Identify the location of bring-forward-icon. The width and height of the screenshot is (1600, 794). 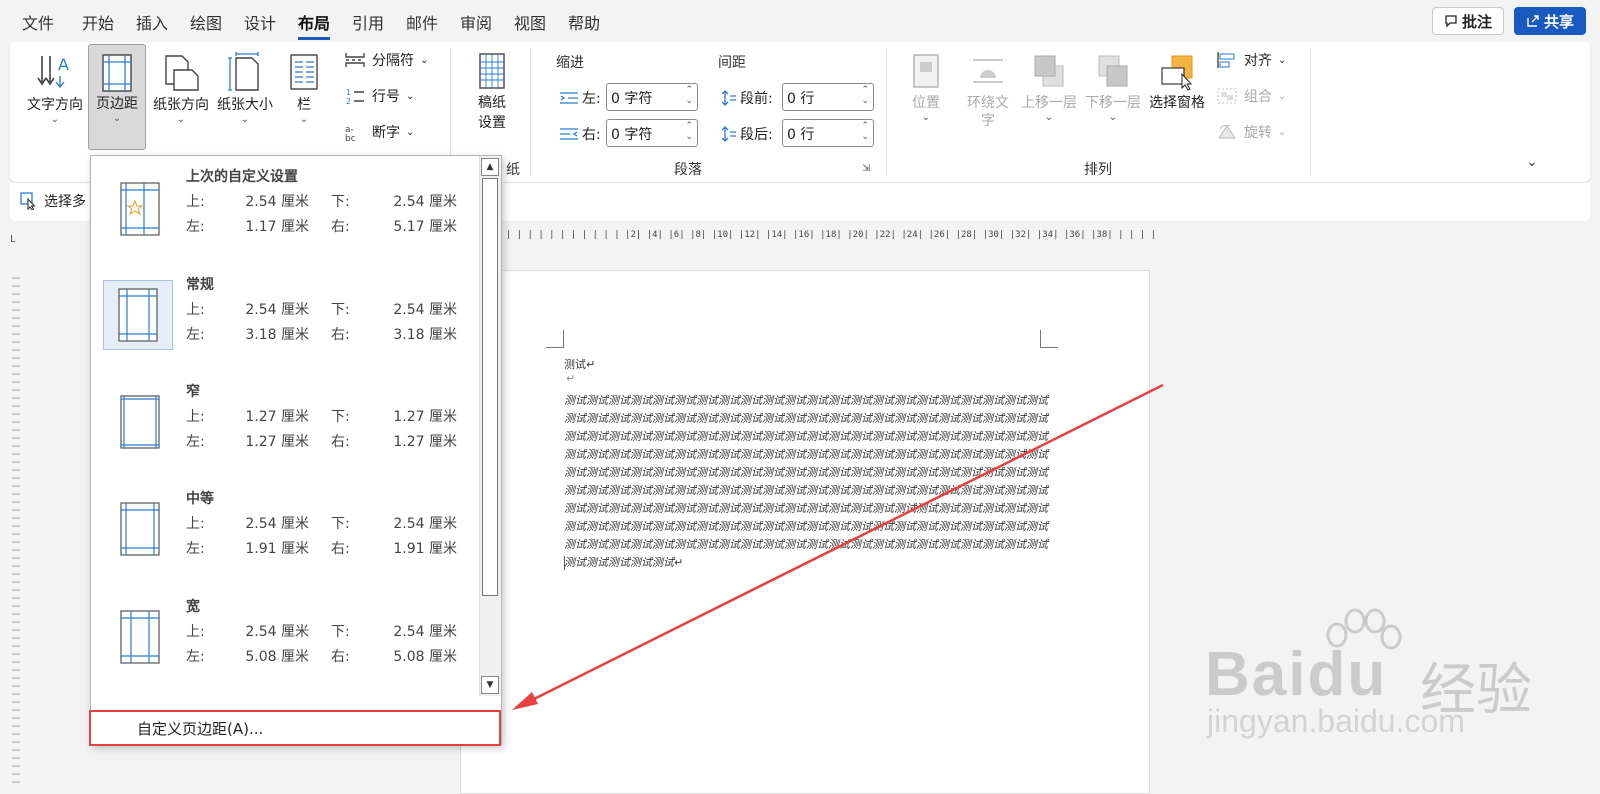
(1049, 71).